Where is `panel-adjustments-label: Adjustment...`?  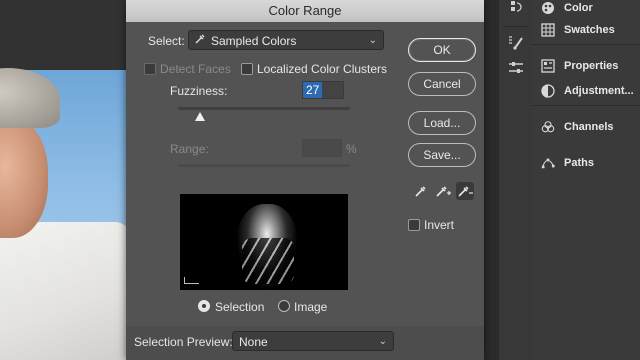
panel-adjustments-label: Adjustment... is located at coordinates (599, 91).